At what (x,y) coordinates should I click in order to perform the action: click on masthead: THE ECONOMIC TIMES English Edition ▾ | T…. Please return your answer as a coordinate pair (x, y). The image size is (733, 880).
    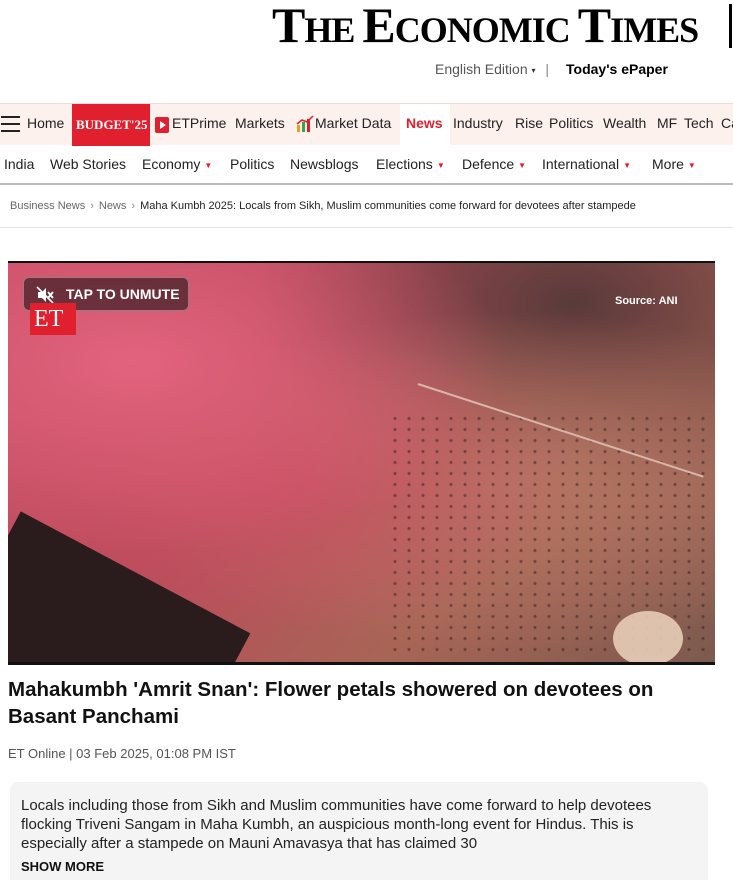
    Looking at the image, I should click on (366, 50).